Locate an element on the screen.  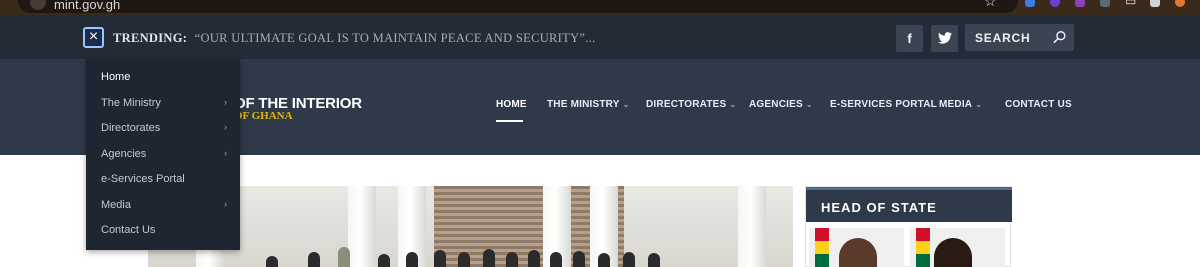
address-bar-url: mint.gov.gh is located at coordinates (87, 6).